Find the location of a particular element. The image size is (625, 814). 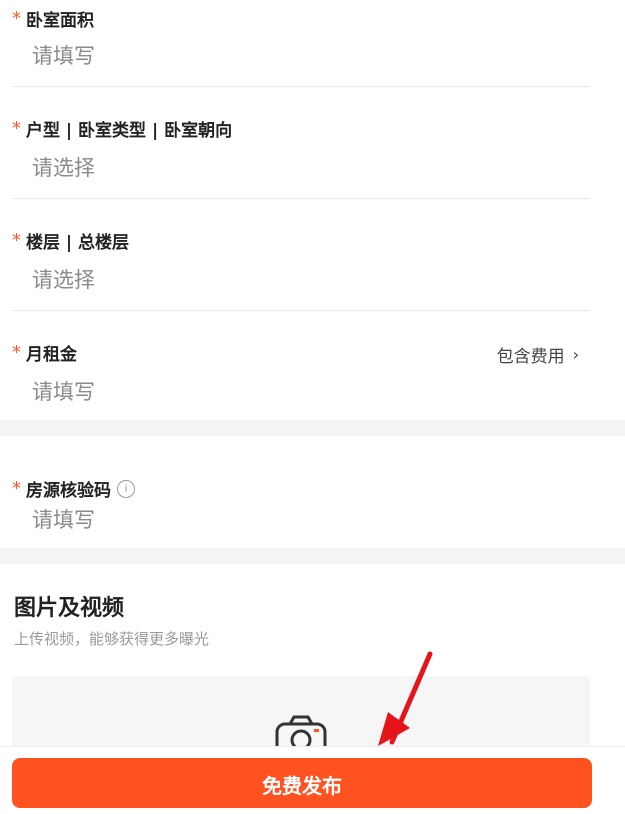

chevron-right-icon: › is located at coordinates (575, 354).